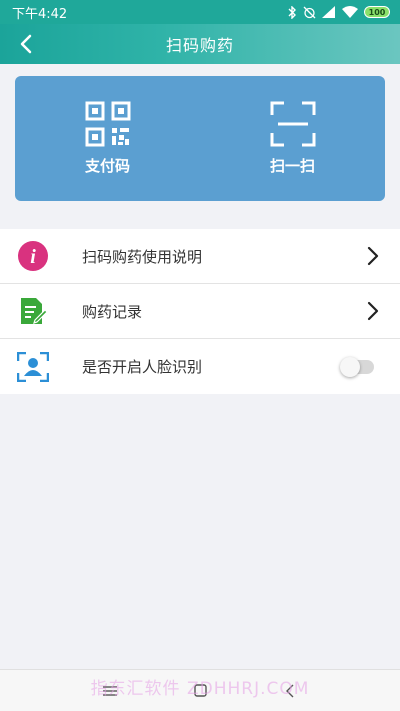  I want to click on page-title: 扫码购药, so click(199, 45).